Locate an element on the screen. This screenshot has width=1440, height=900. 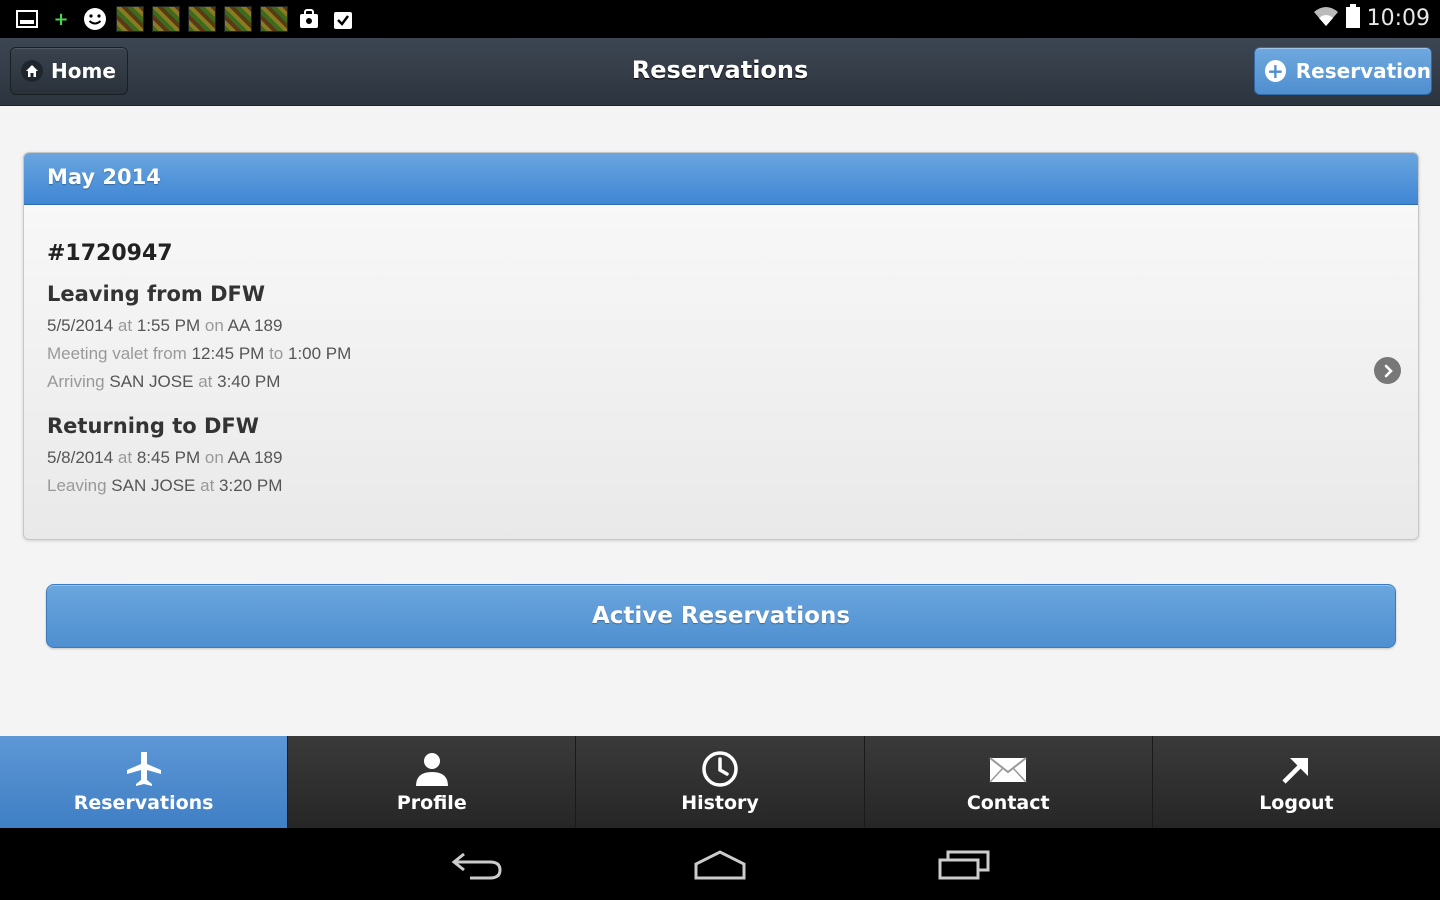
app-header: Home Reservations + Reservation is located at coordinates (720, 72).